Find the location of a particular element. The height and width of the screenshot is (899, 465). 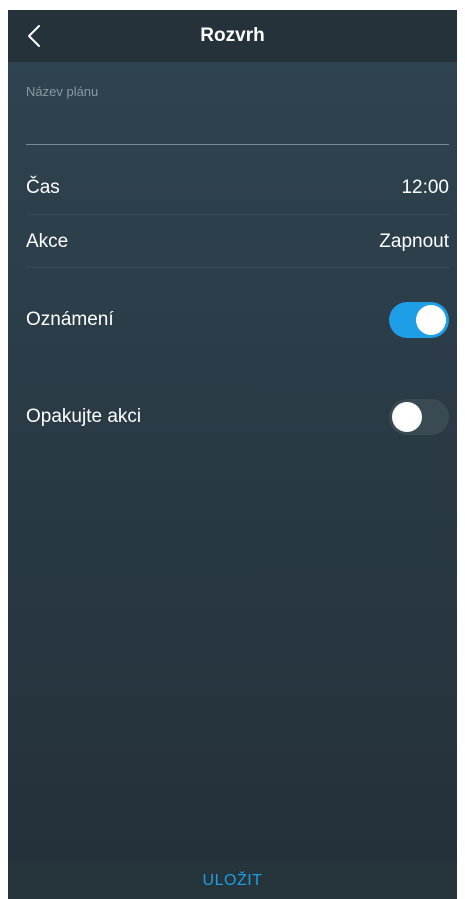

notification-toggle is located at coordinates (419, 320).